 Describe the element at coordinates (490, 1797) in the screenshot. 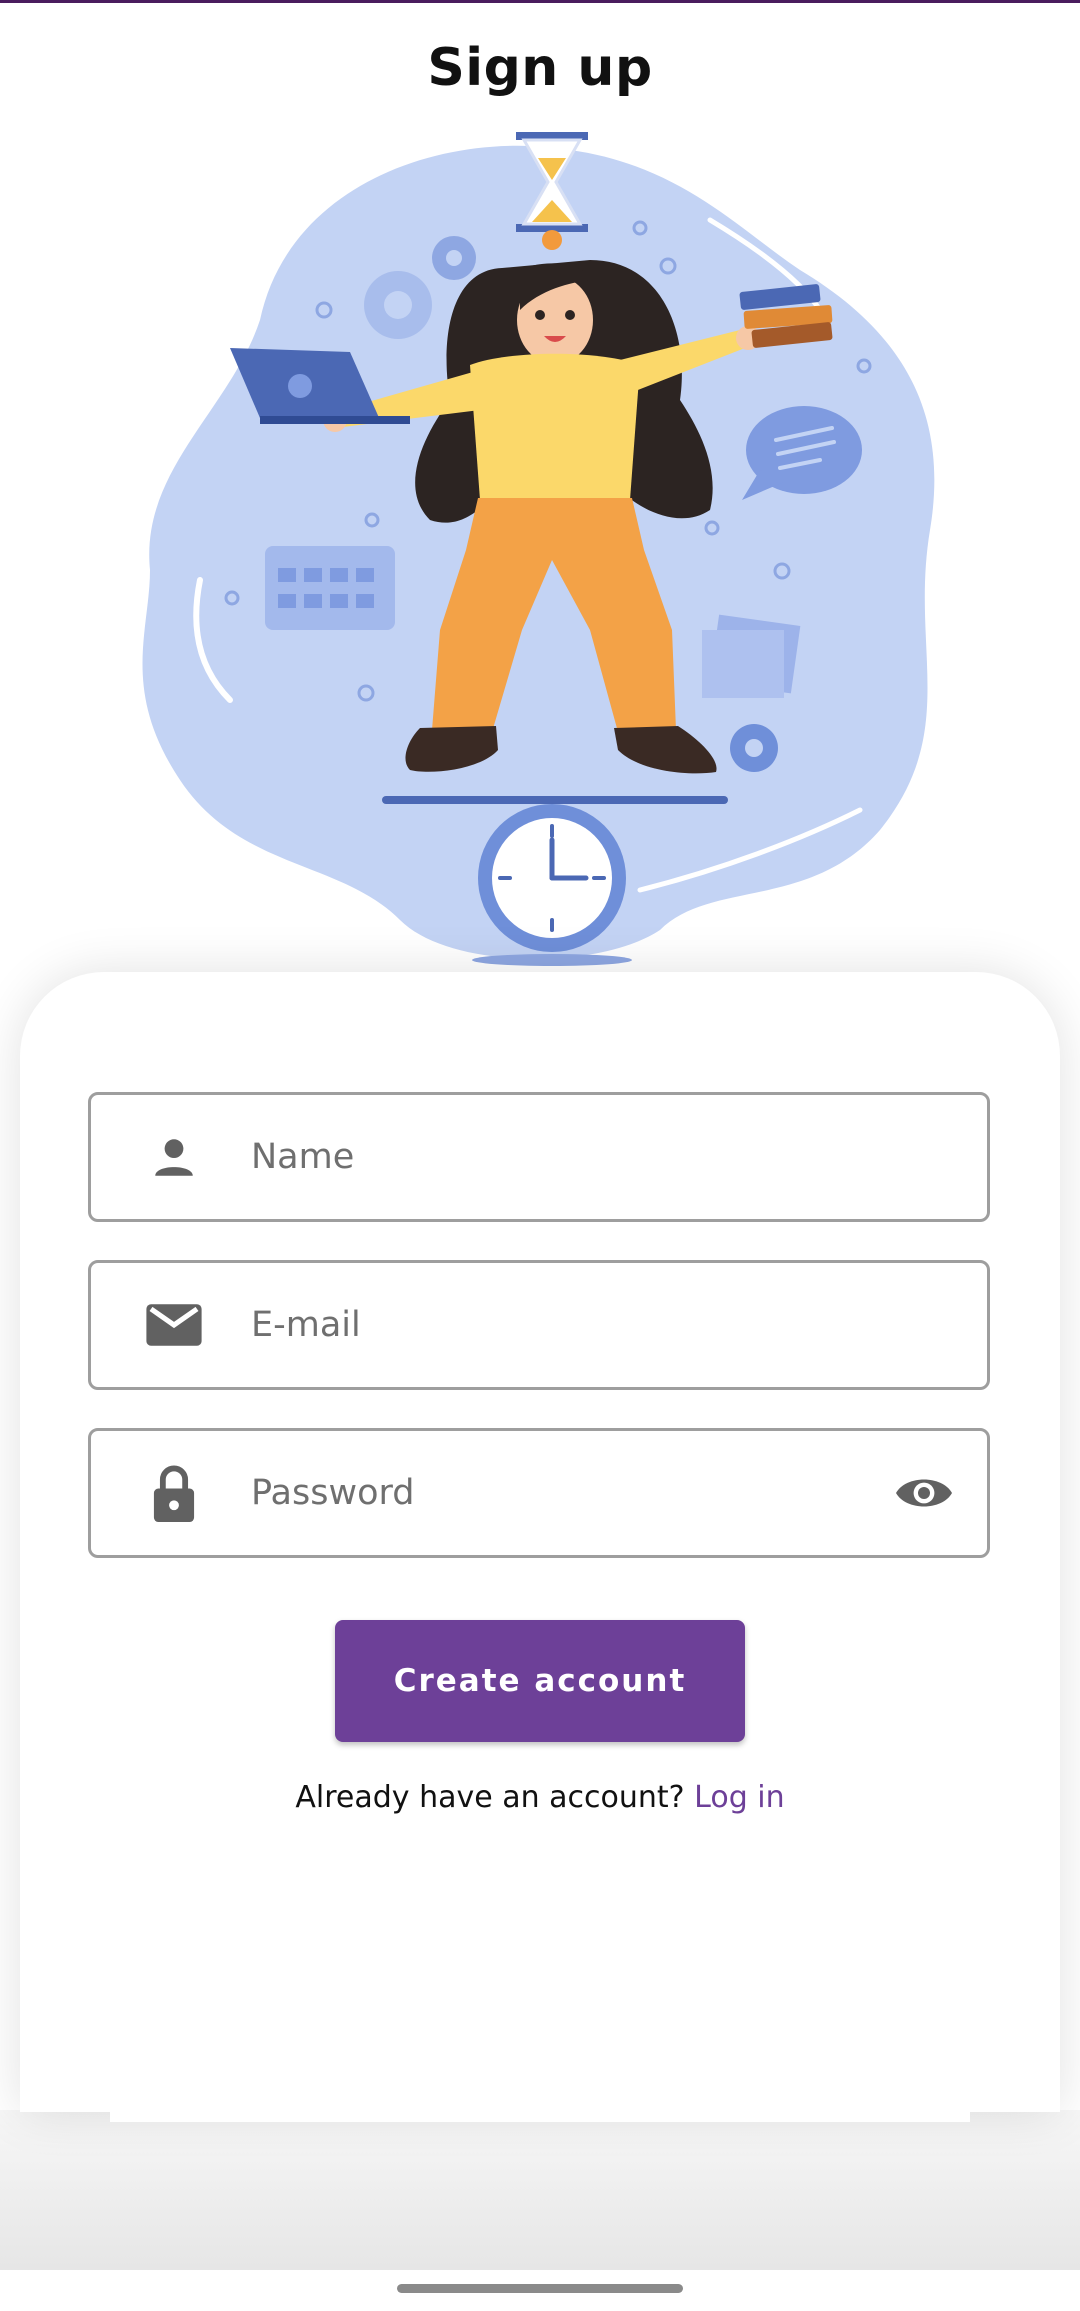

I see `login-prompt-text: Already have an account?` at that location.